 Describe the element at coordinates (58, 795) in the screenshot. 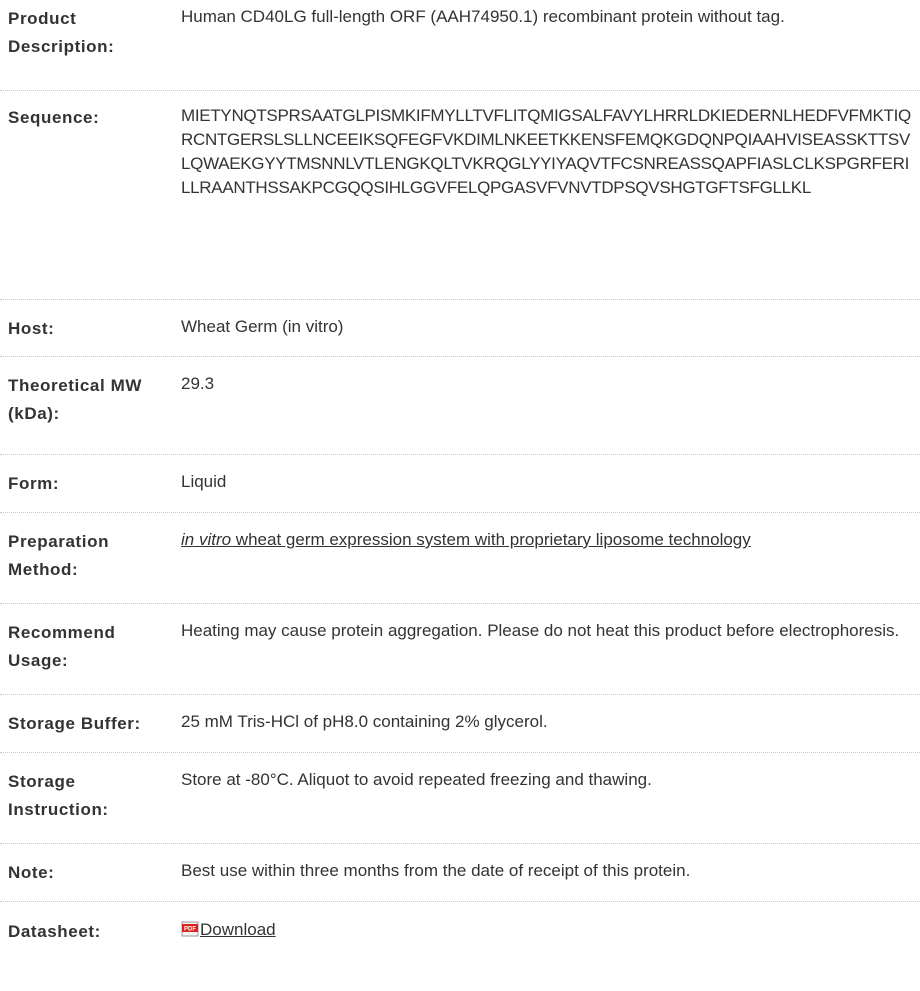

I see `row-label: Storage Instruction:` at that location.